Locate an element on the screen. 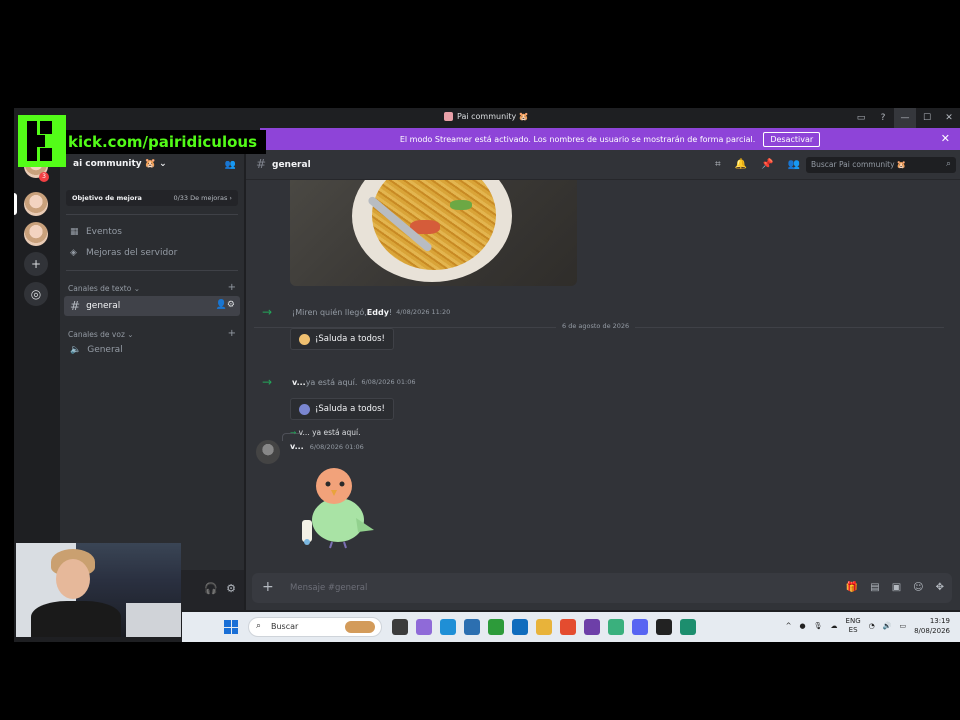 The height and width of the screenshot is (720, 960). outlook-icon is located at coordinates (520, 627).